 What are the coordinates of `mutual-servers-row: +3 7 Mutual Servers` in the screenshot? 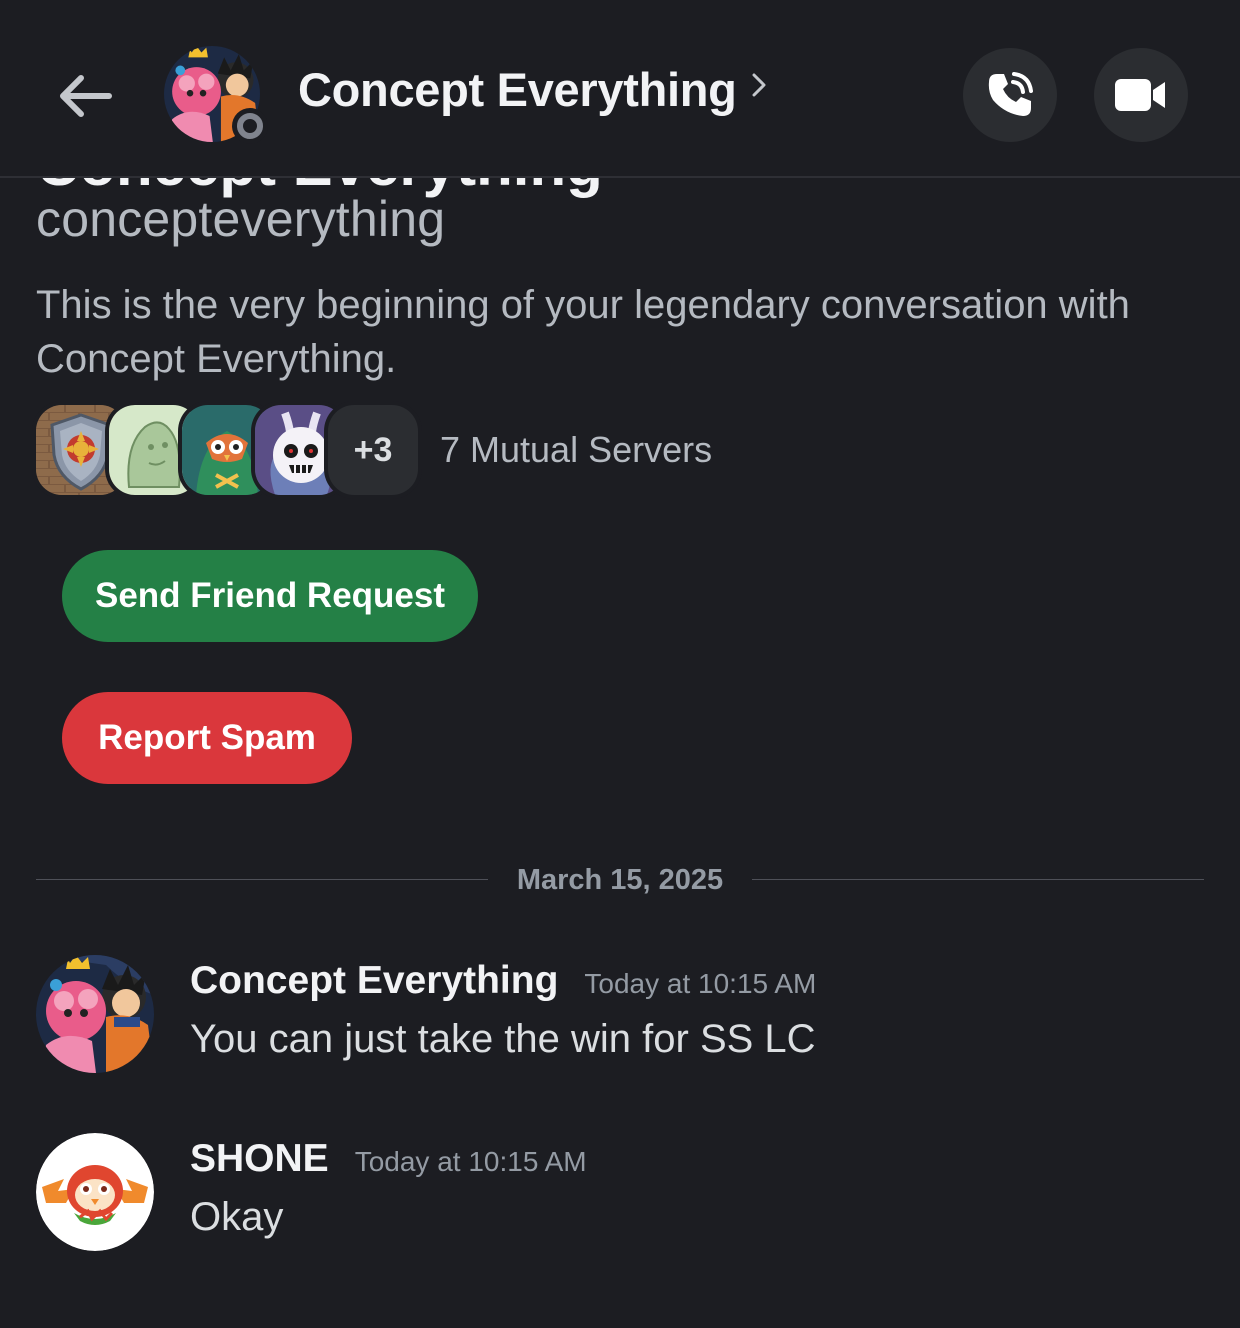 It's located at (374, 450).